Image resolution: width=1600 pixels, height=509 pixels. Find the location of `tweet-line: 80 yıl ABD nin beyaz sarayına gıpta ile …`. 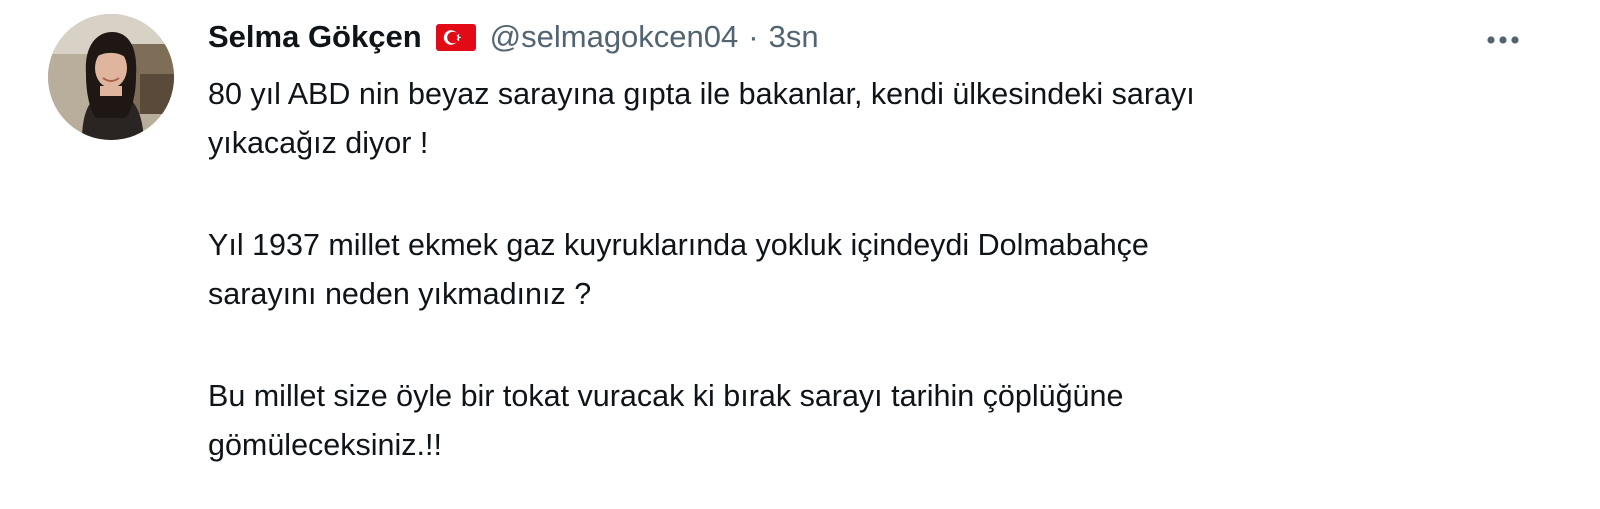

tweet-line: 80 yıl ABD nin beyaz sarayına gıpta ile … is located at coordinates (701, 94).